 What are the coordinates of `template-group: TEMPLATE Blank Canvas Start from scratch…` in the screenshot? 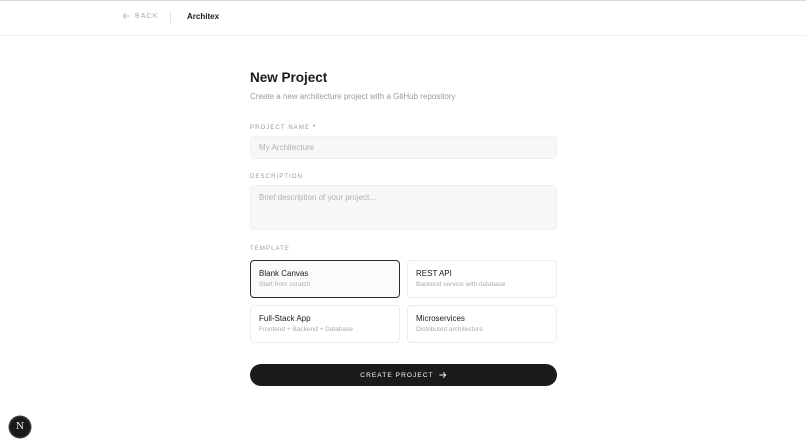 It's located at (403, 294).